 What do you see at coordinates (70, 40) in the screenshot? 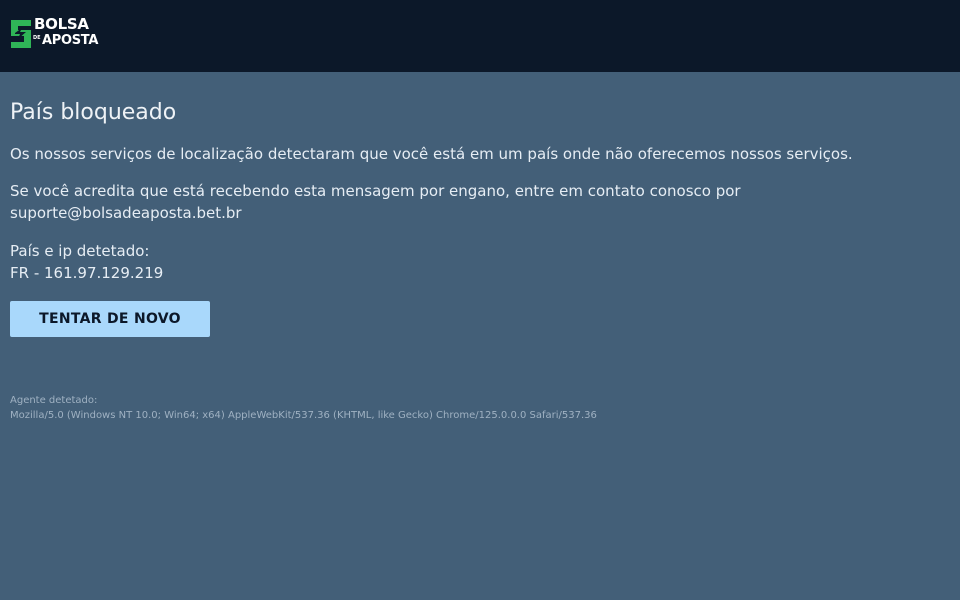
I see `logo-text-aposta: APOSTA` at bounding box center [70, 40].